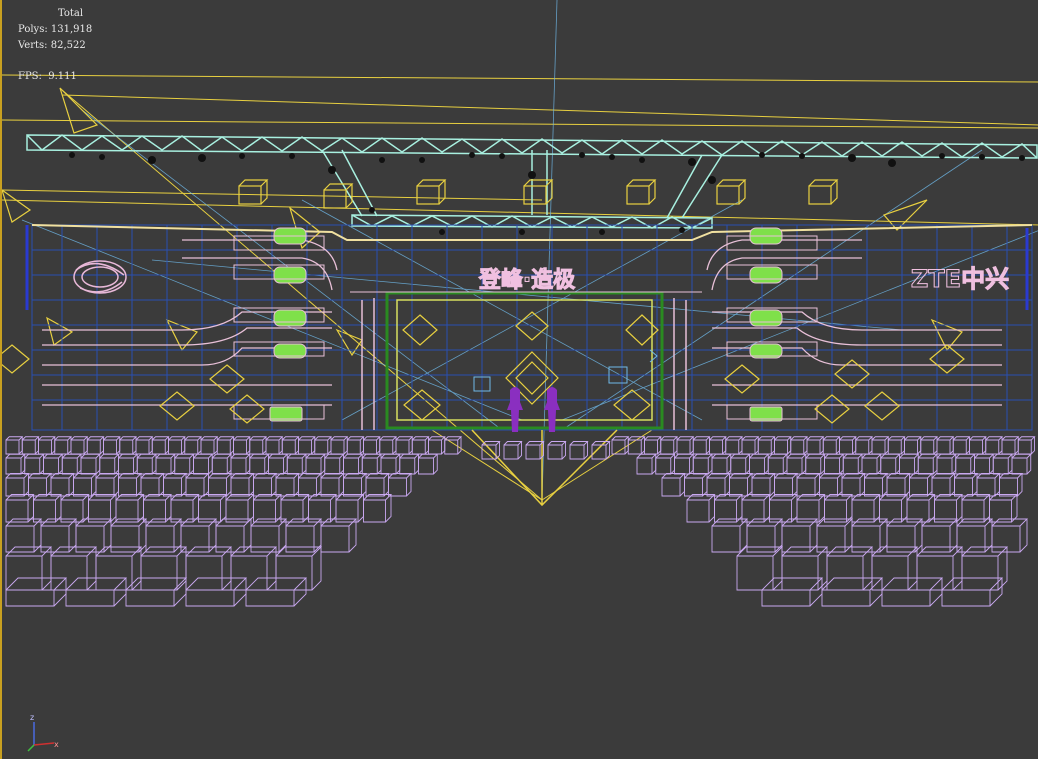 The image size is (1038, 759). Describe the element at coordinates (56, 744) in the screenshot. I see `axis-x-label: x` at that location.